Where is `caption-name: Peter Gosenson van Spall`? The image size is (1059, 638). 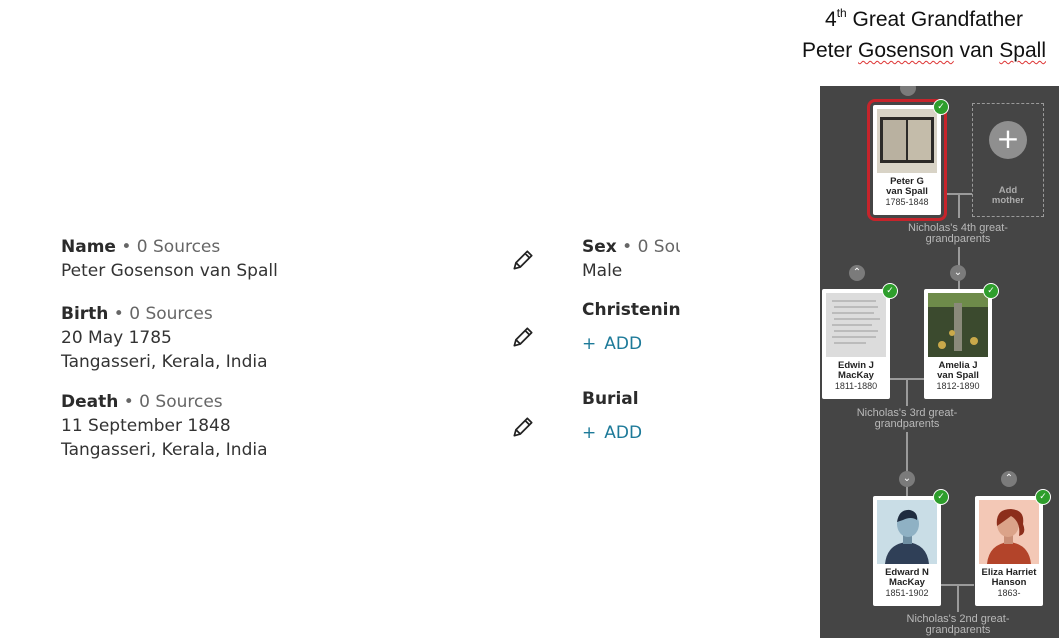
caption-name: Peter Gosenson van Spall is located at coordinates (924, 50).